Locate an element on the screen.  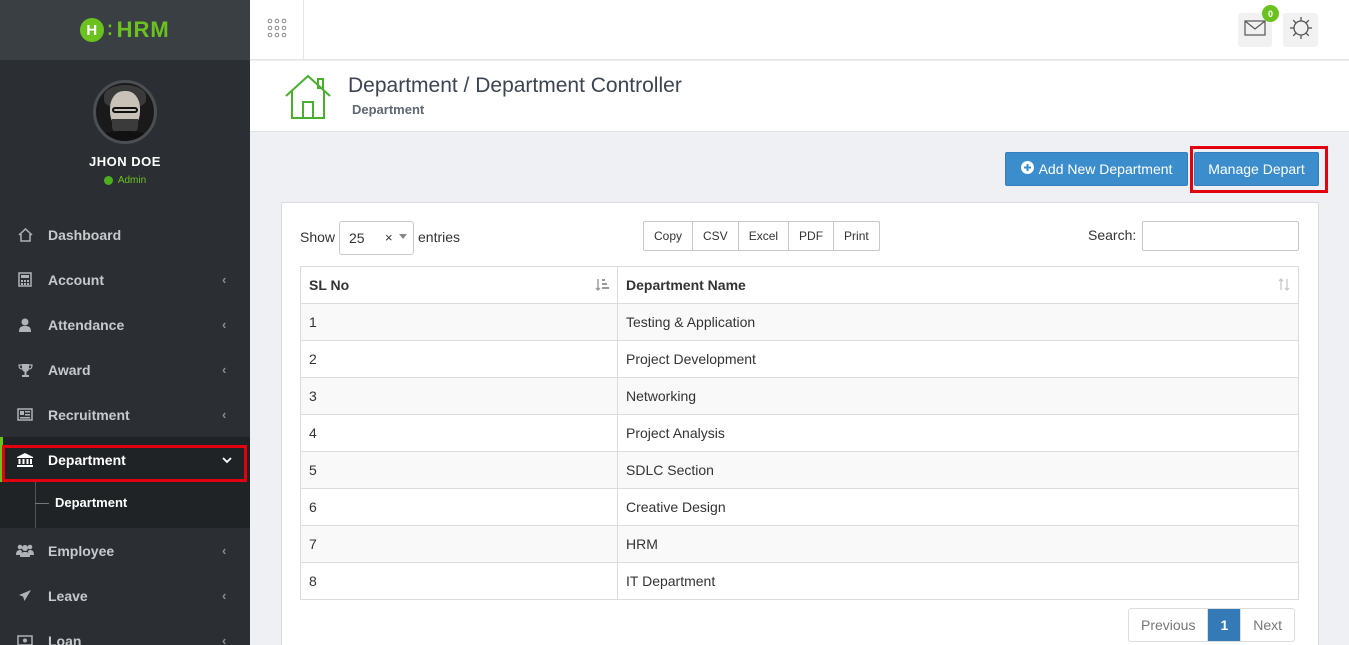
table-row: 6 Creative Design is located at coordinates (799, 507).